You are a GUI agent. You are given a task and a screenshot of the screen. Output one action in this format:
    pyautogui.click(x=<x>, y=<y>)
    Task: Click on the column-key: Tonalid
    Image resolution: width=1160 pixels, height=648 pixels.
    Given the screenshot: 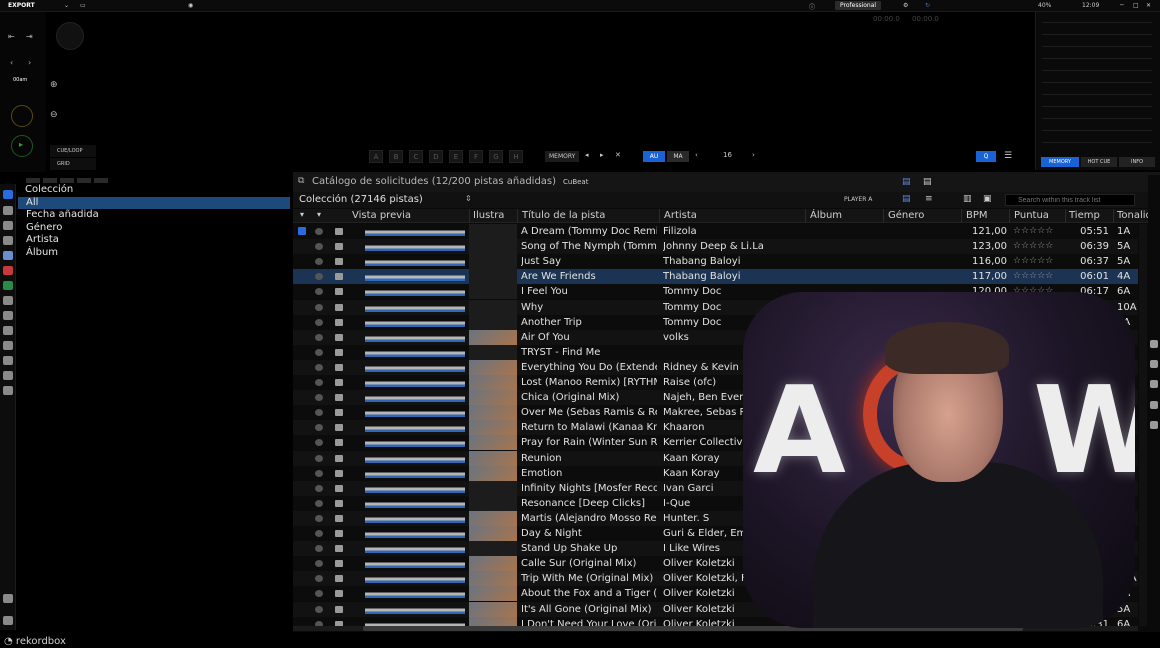 What is the action you would take?
    pyautogui.click(x=1134, y=215)
    